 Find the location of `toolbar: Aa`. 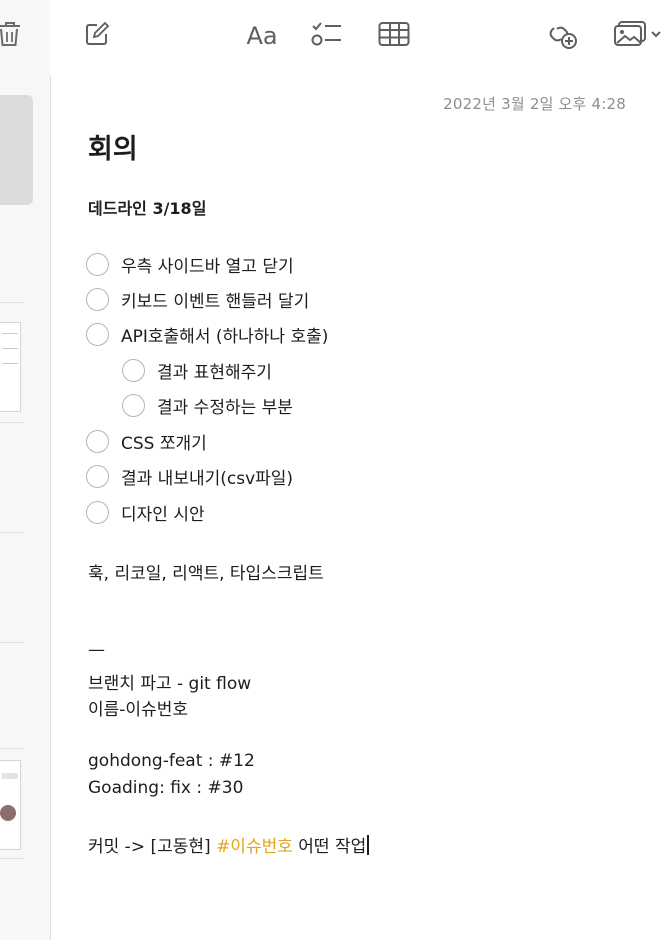

toolbar: Aa is located at coordinates (358, 37).